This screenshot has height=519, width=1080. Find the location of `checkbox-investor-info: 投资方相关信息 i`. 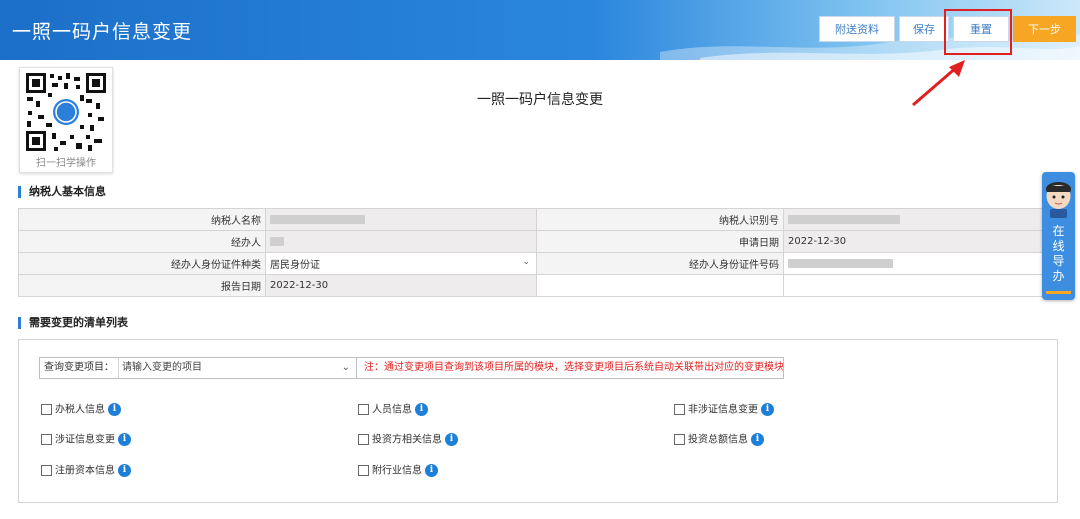

checkbox-investor-info: 投资方相关信息 i is located at coordinates (408, 440).